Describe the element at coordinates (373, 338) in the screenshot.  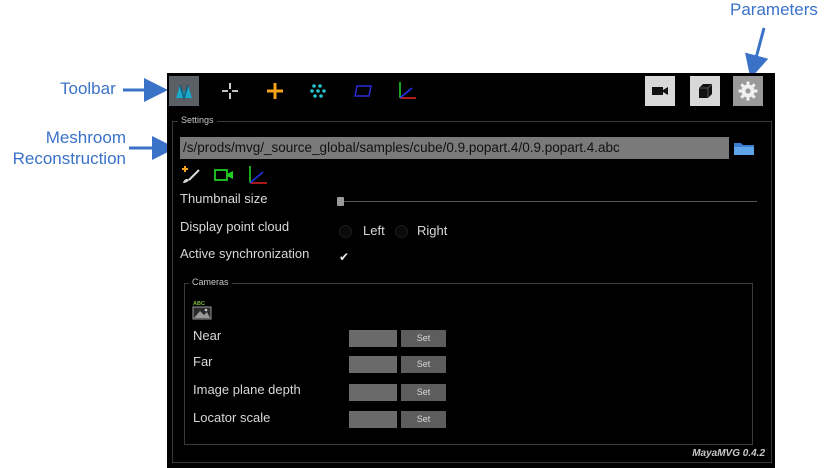
I see `near-input` at that location.